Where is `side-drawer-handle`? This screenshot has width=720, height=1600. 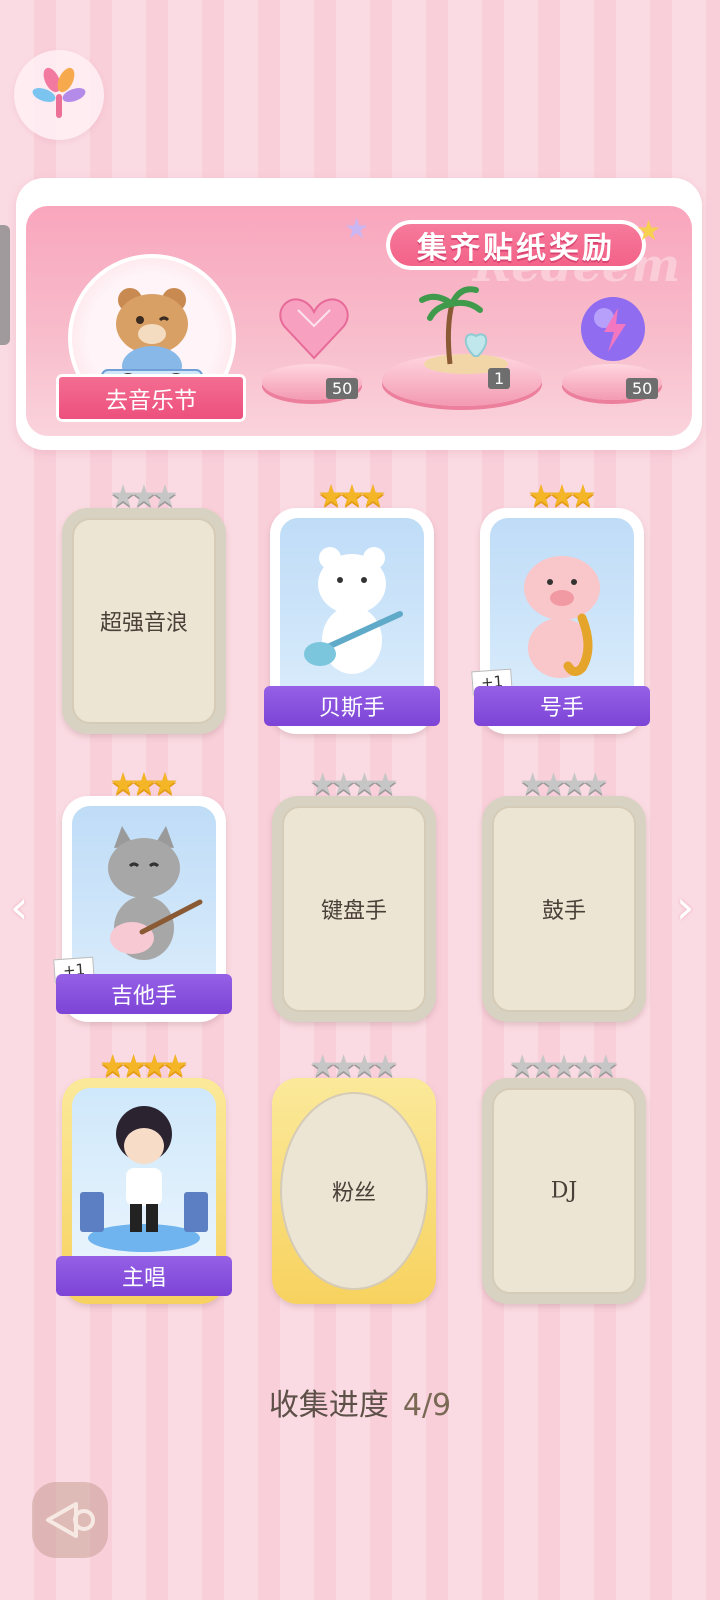
side-drawer-handle is located at coordinates (5, 285).